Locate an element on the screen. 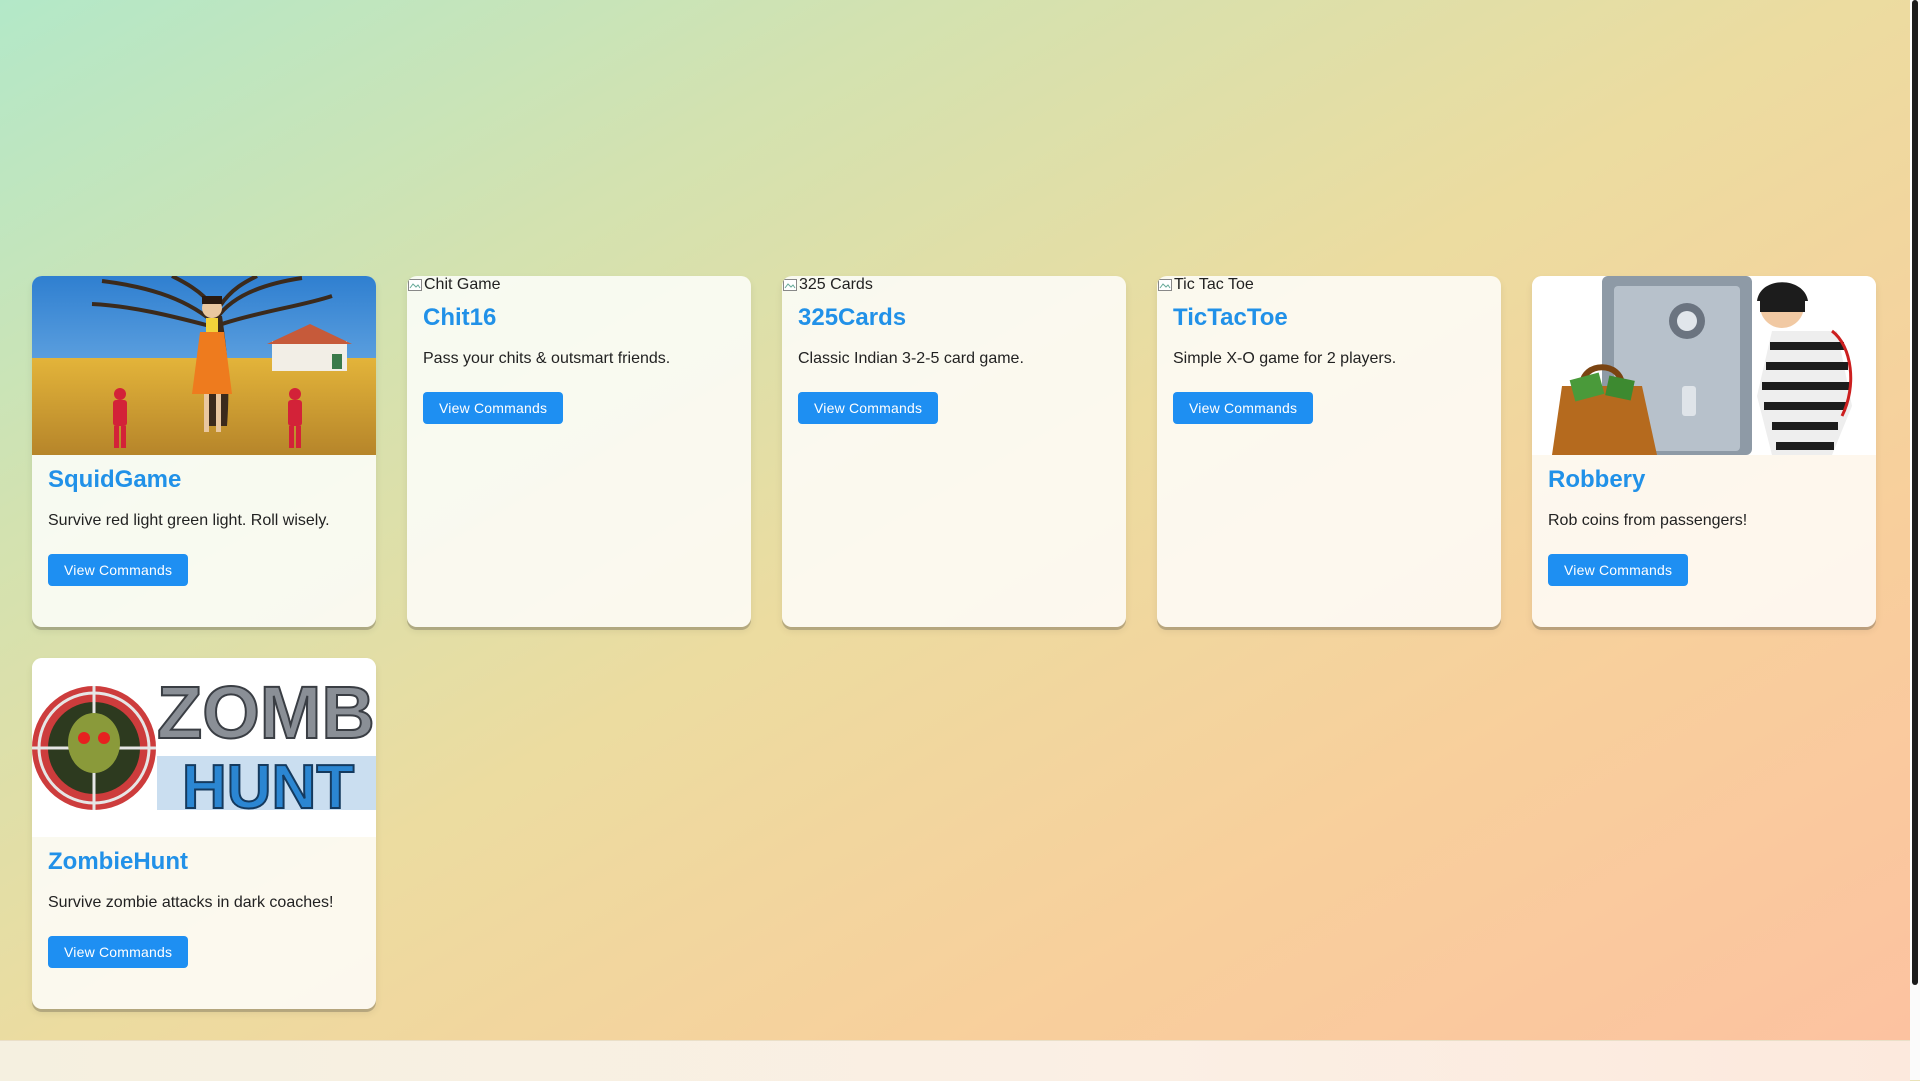 The height and width of the screenshot is (1081, 1920). broken-image-325-cards: 325 Cards is located at coordinates (954, 285).